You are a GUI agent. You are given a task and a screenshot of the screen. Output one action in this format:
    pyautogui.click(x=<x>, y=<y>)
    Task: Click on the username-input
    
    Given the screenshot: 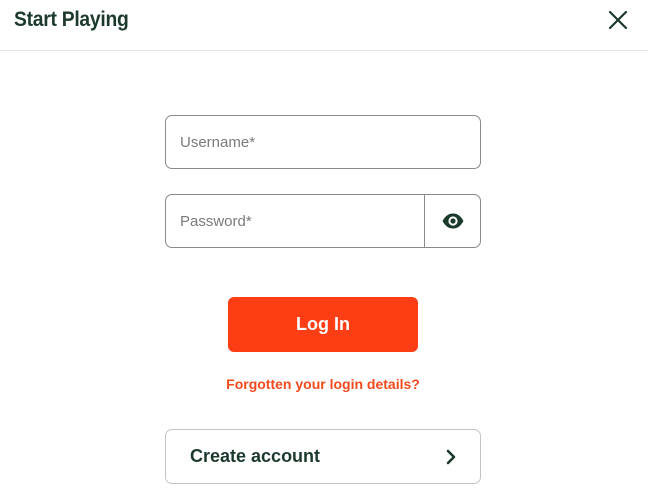 What is the action you would take?
    pyautogui.click(x=325, y=142)
    